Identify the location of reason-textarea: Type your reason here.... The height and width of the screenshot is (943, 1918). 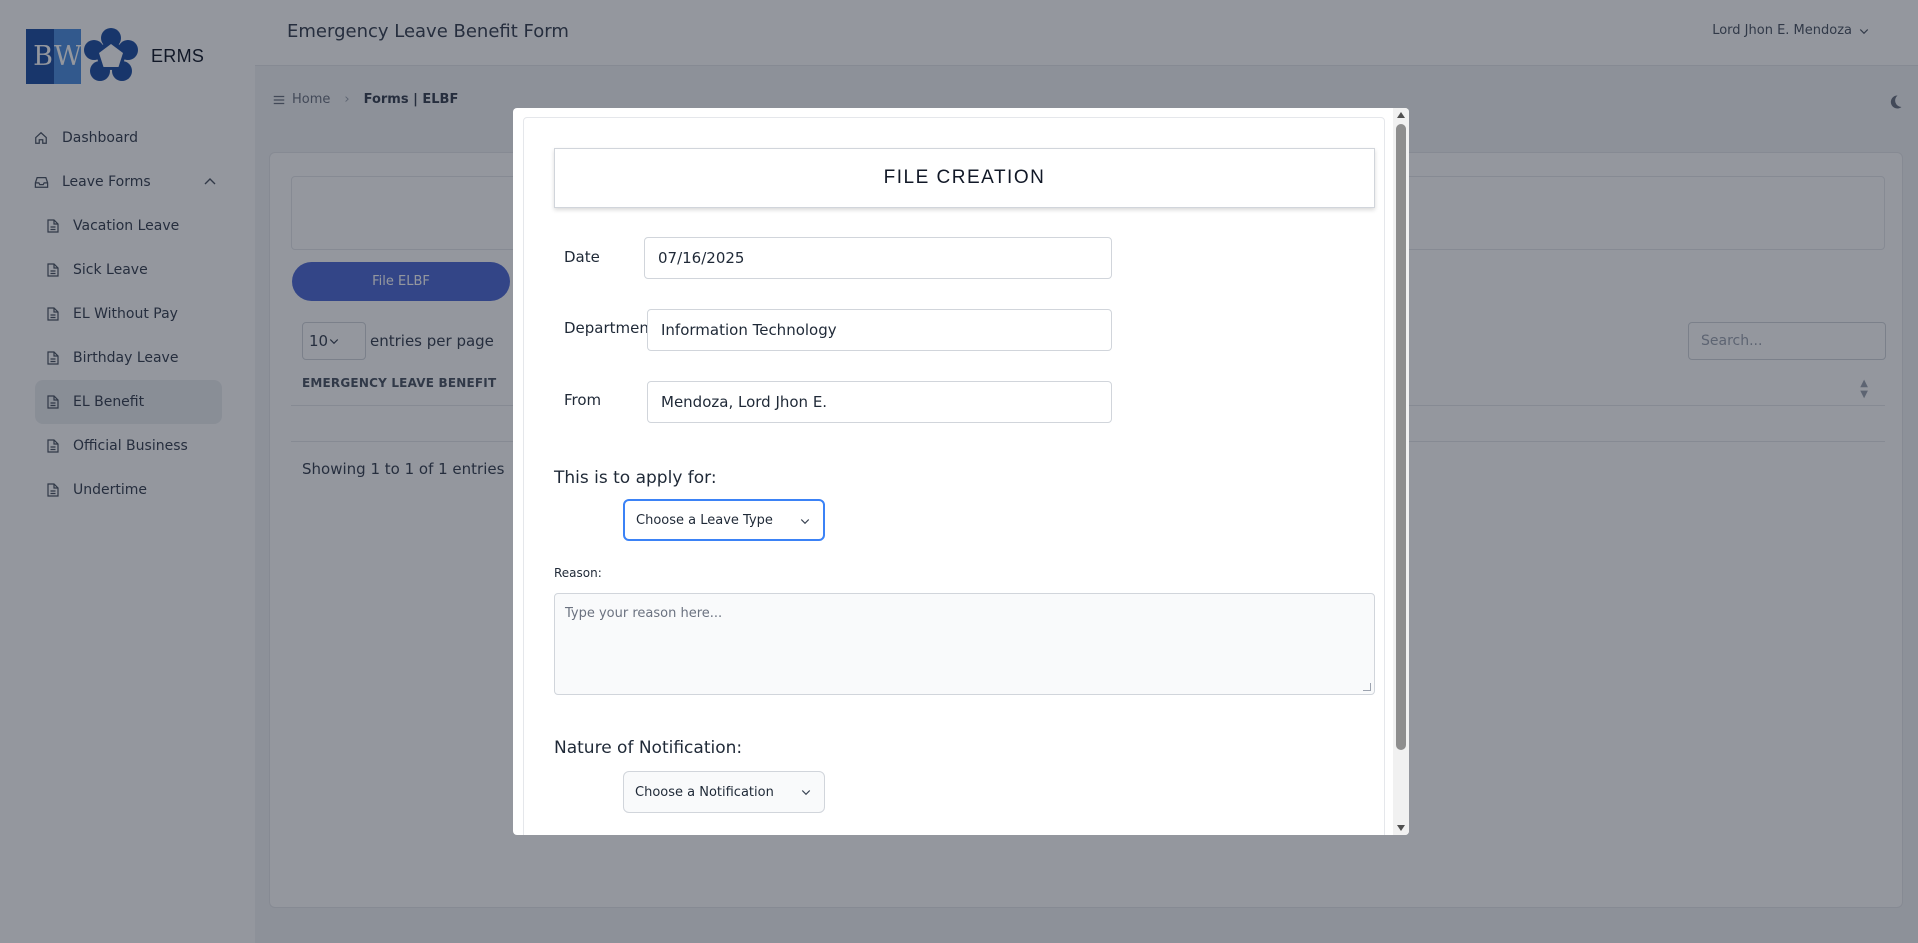
(964, 644).